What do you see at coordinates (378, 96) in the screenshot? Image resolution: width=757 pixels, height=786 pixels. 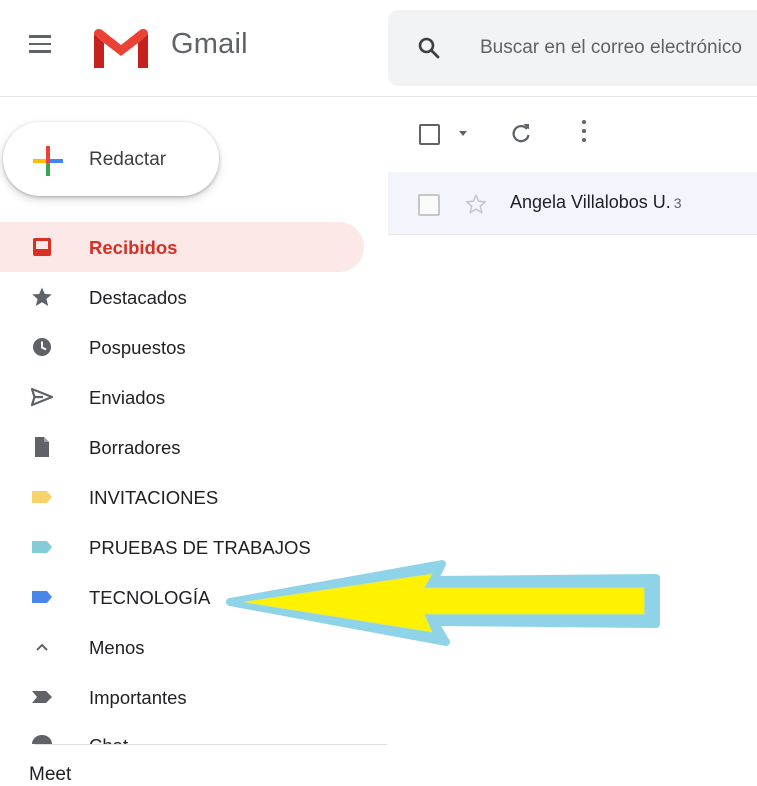 I see `header-divider` at bounding box center [378, 96].